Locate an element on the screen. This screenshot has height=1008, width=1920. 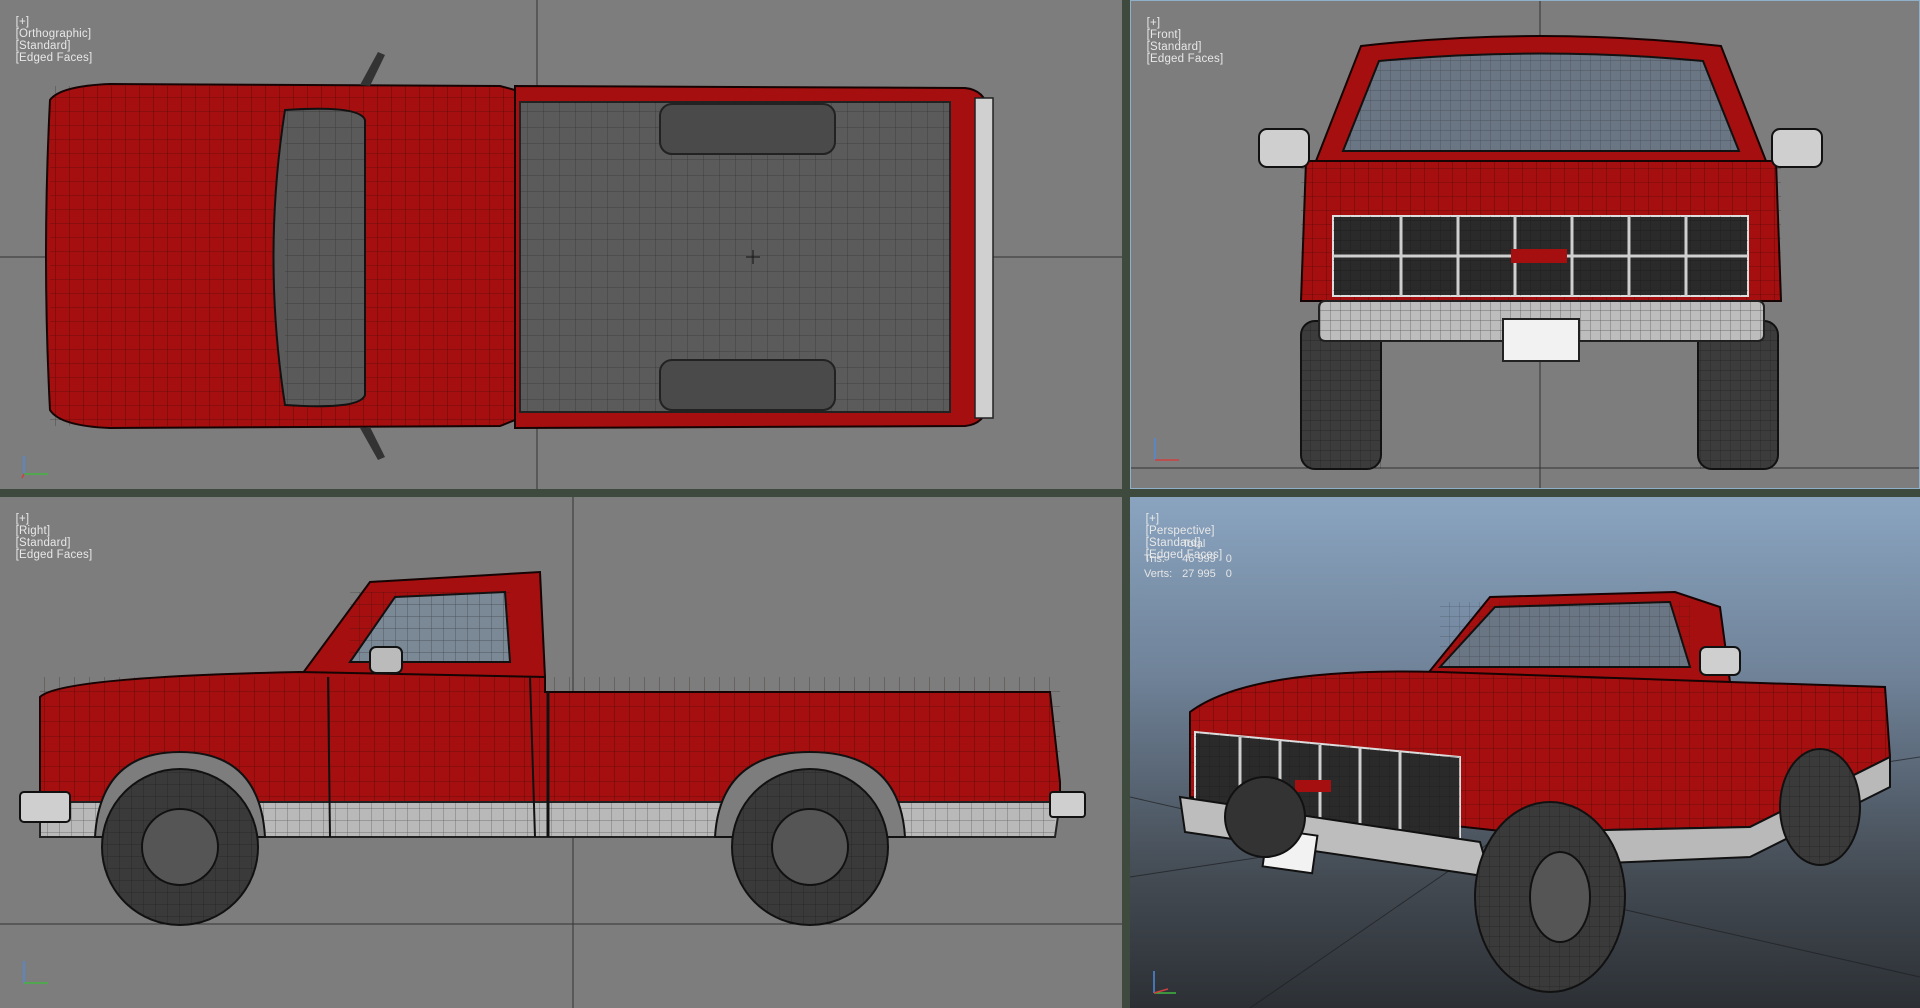
view-type-label: [Perspective] is located at coordinates (1180, 531).